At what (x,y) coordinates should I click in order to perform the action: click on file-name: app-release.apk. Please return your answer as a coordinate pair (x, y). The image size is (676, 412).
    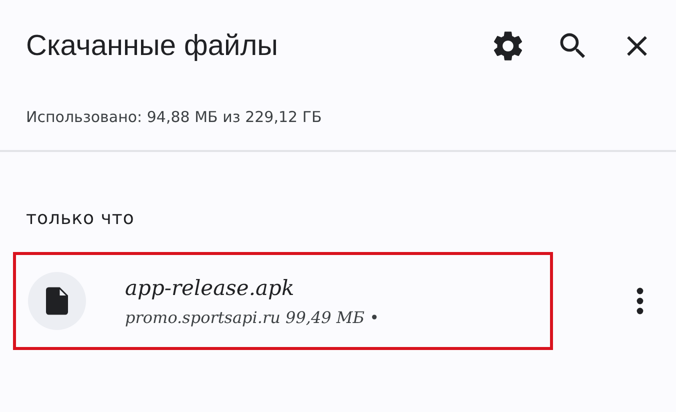
    Looking at the image, I should click on (210, 288).